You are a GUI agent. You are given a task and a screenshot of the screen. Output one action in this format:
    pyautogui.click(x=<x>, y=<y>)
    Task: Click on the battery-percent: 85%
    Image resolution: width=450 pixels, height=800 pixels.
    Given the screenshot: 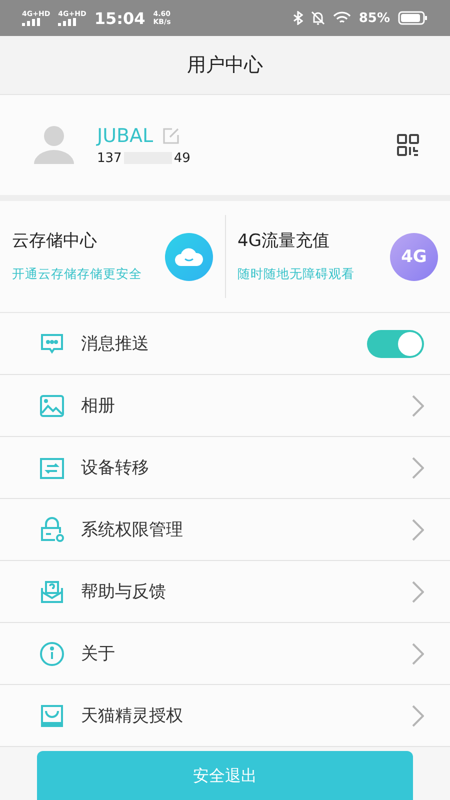 What is the action you would take?
    pyautogui.click(x=374, y=18)
    